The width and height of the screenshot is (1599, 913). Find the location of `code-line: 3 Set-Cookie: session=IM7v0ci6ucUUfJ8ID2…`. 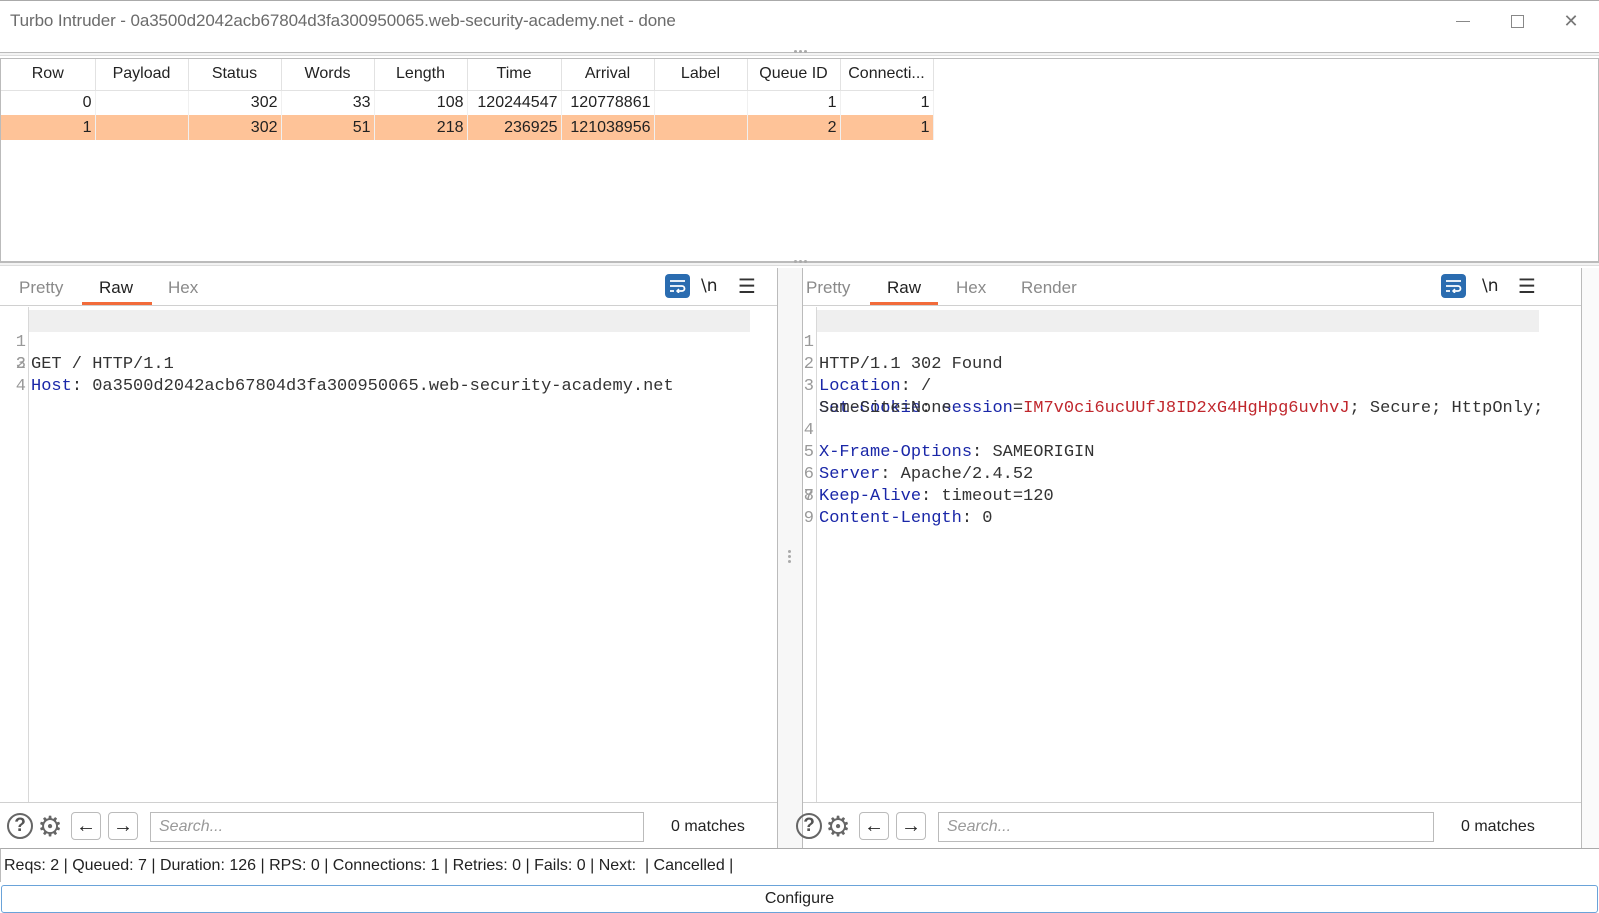

code-line: 3 Set-Cookie: session=IM7v0ci6ucUUfJ8ID2… is located at coordinates (1173, 397).